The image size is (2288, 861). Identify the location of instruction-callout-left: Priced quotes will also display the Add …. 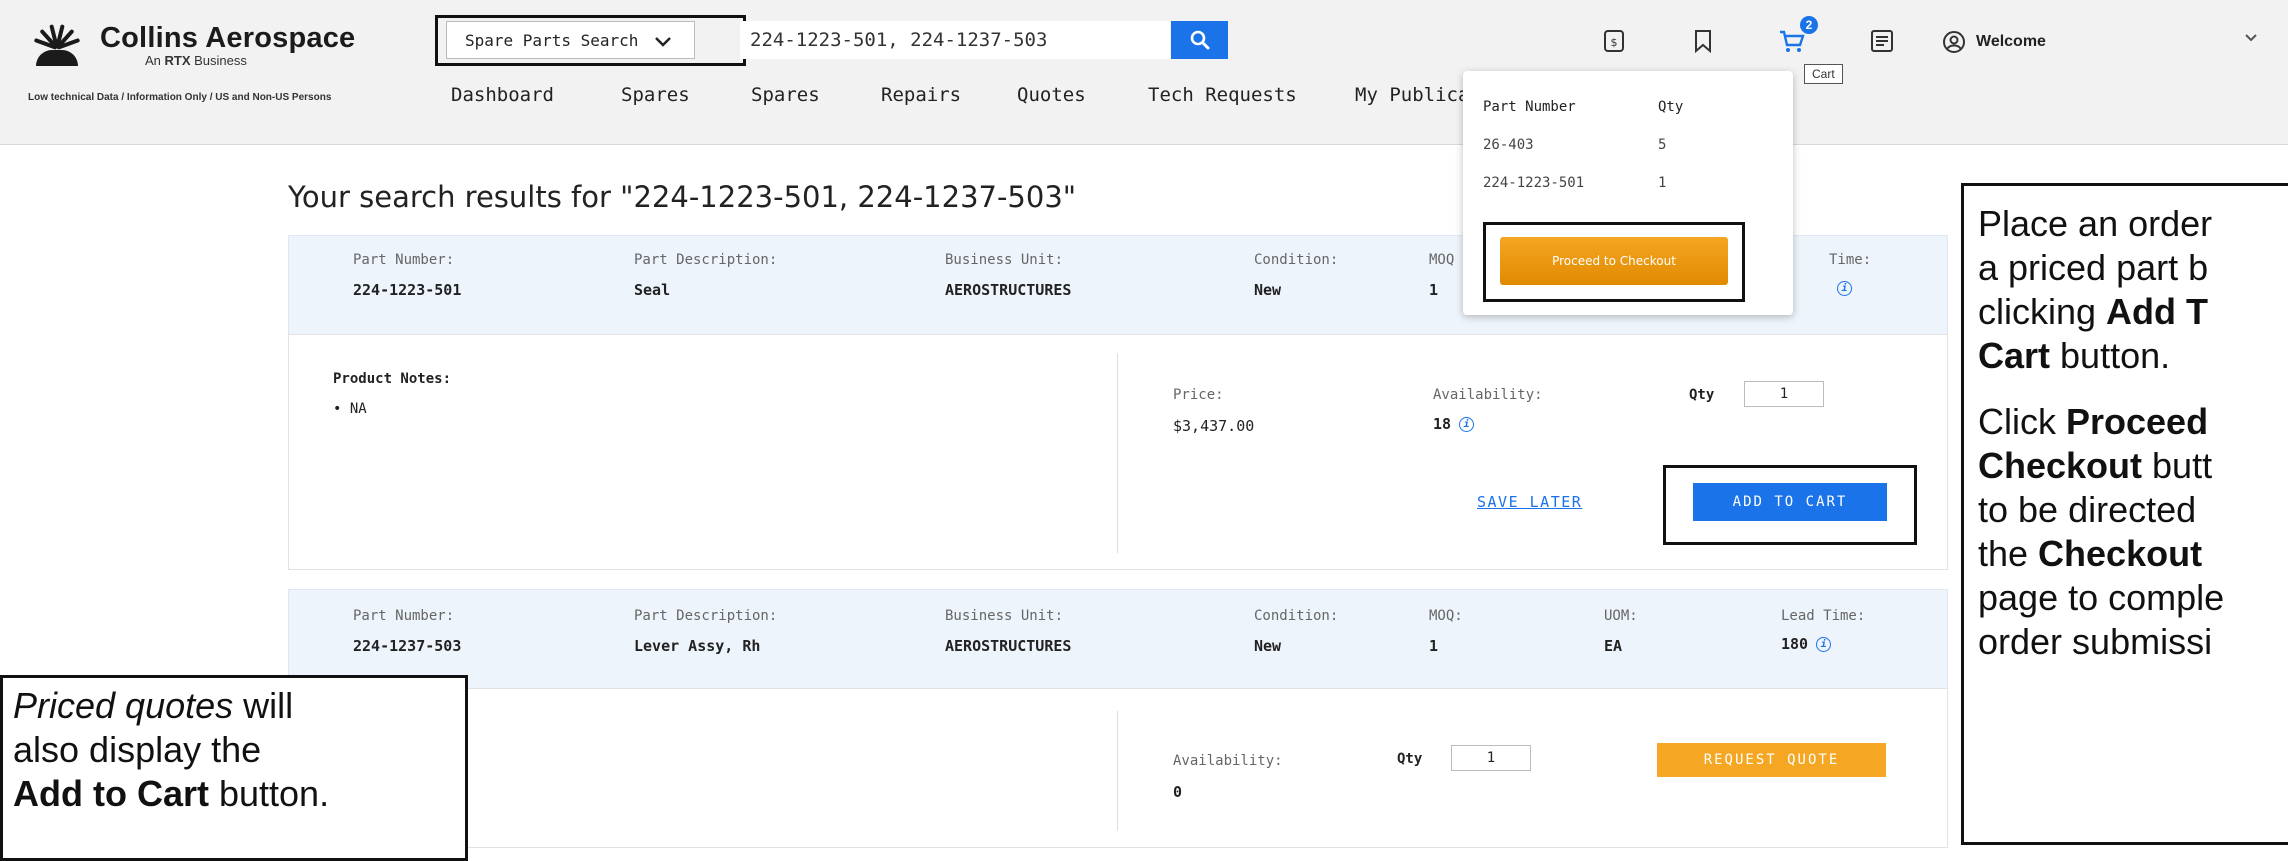
(234, 768).